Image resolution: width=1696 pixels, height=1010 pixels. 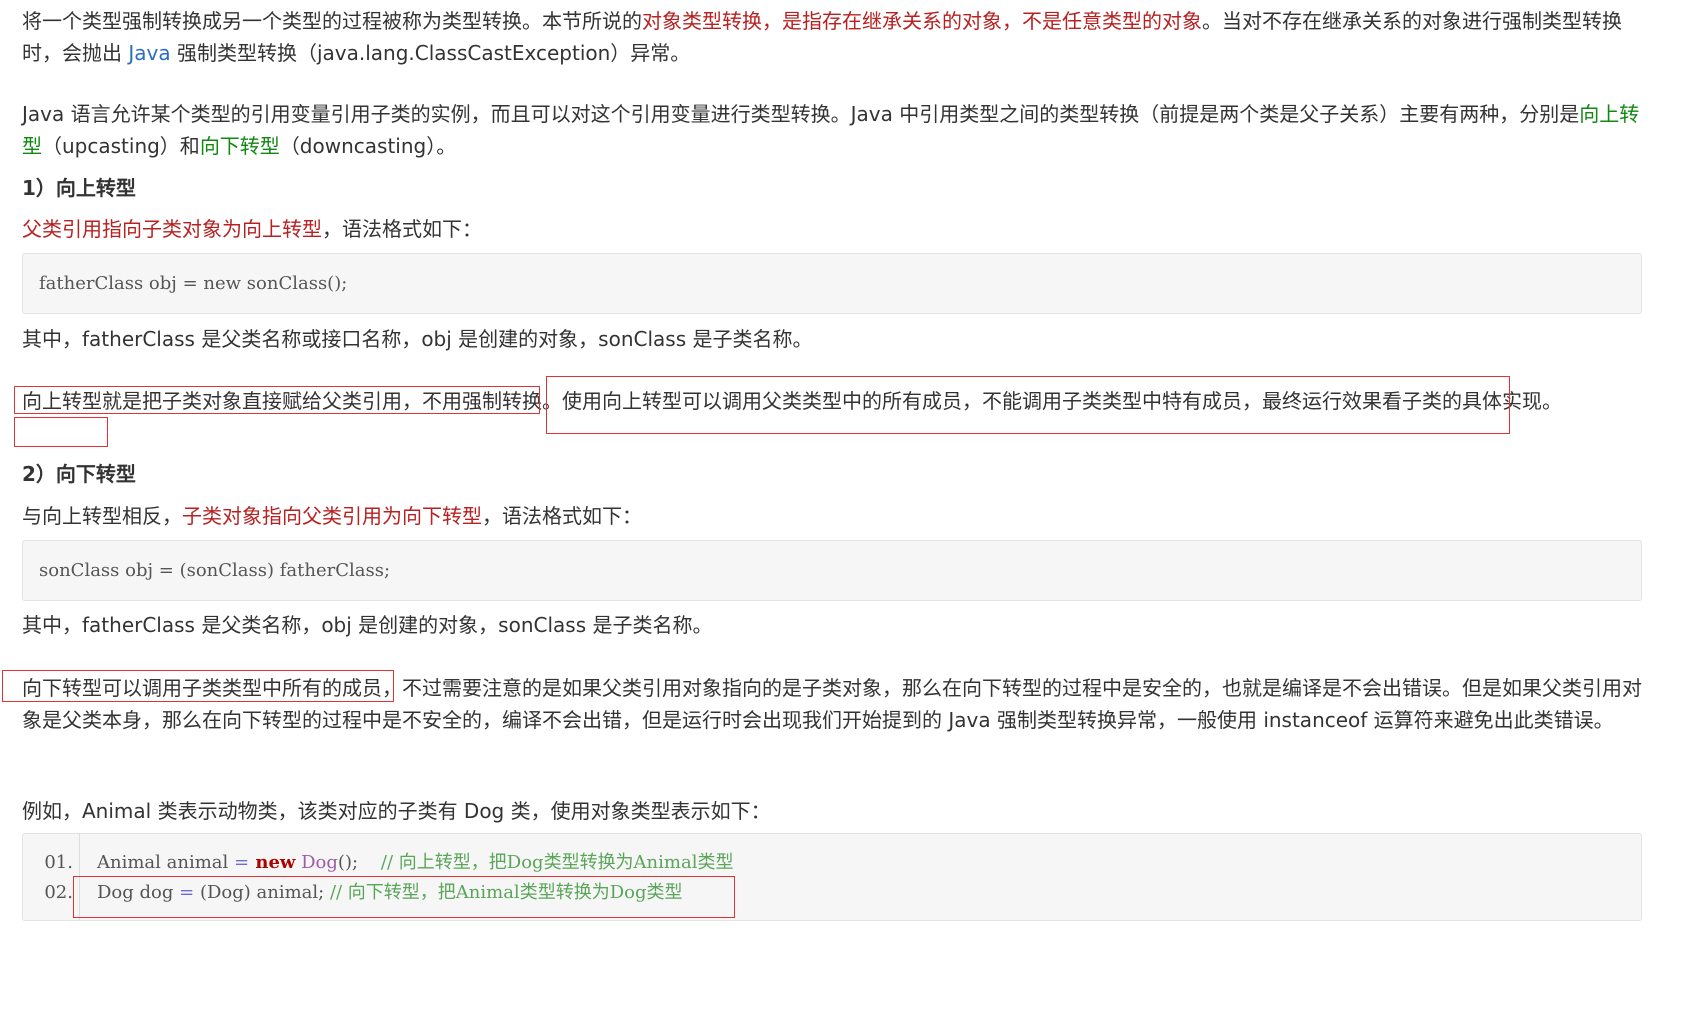 What do you see at coordinates (832, 283) in the screenshot?
I see `upcasting-code-block: fatherClass obj = new sonClass();` at bounding box center [832, 283].